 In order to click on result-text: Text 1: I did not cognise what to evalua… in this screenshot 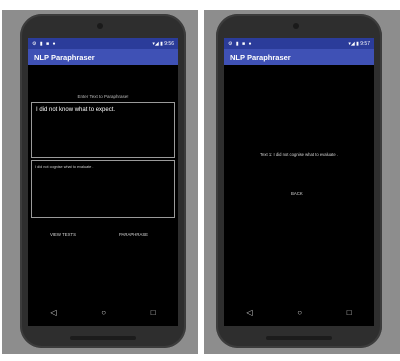, I will do `click(299, 154)`.